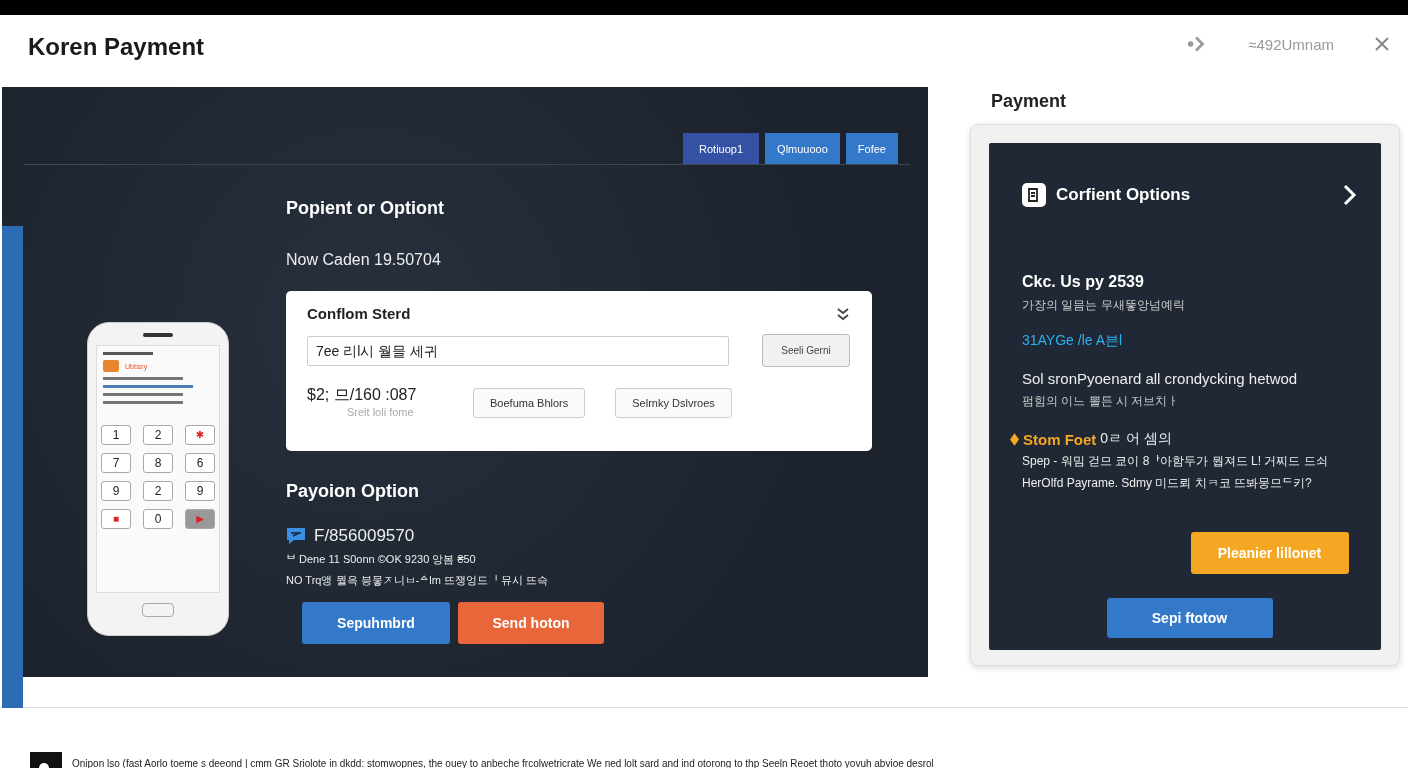 The image size is (1408, 768). What do you see at coordinates (529, 403) in the screenshot?
I see `option-button: Boefuma Bhlors` at bounding box center [529, 403].